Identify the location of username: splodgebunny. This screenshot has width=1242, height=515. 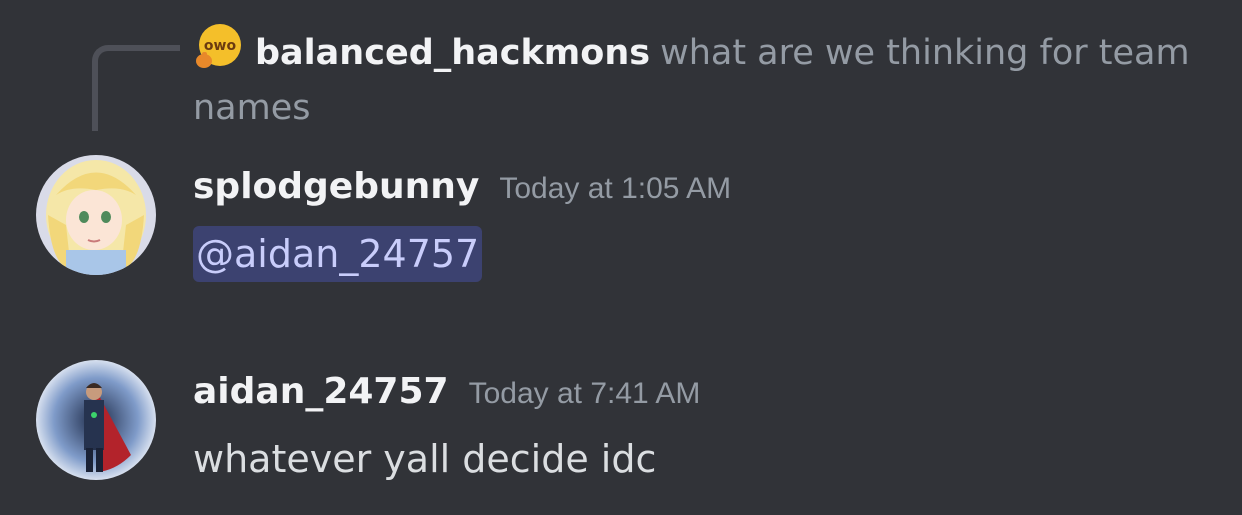
(336, 186).